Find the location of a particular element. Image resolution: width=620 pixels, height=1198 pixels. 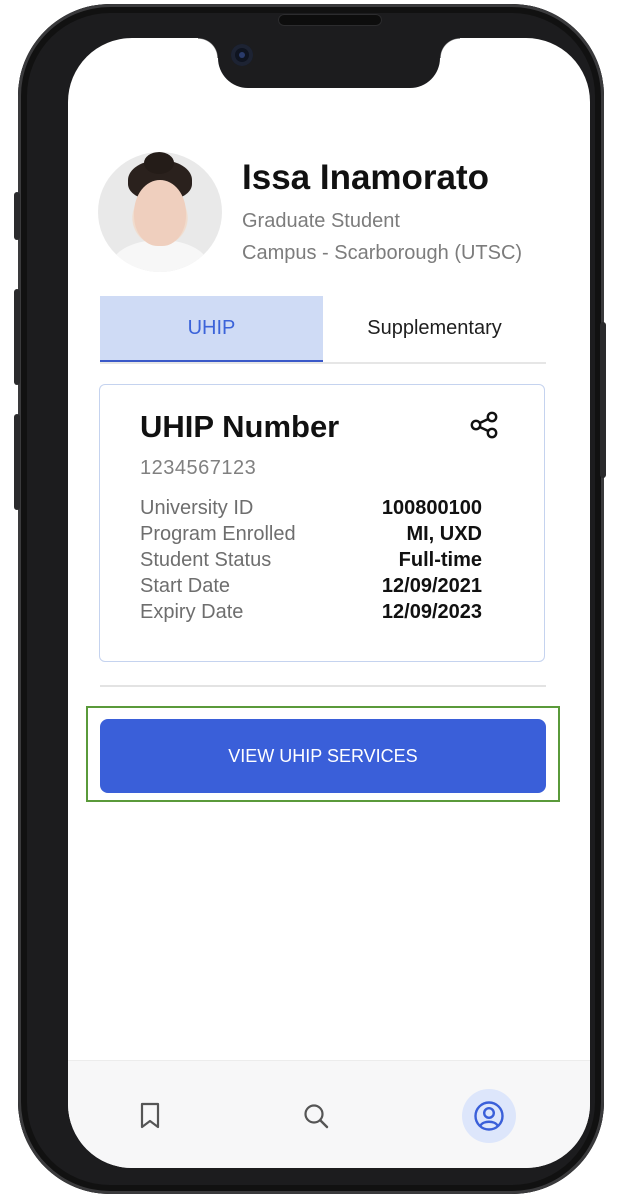

profile-icon is located at coordinates (489, 1116).